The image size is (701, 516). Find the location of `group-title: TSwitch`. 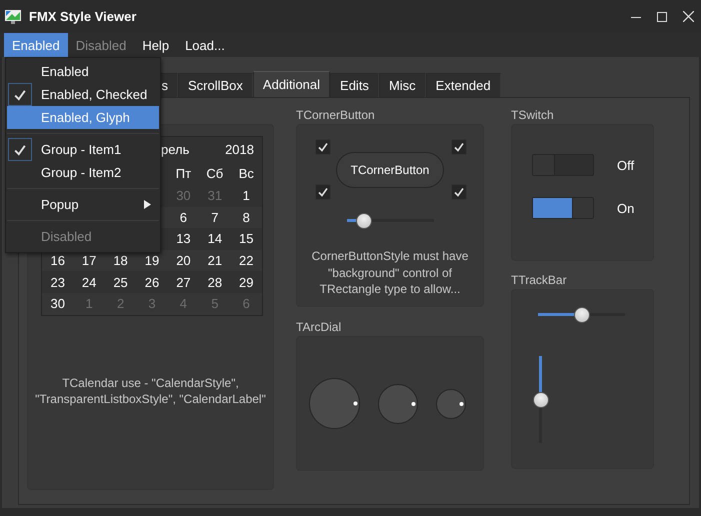

group-title: TSwitch is located at coordinates (533, 115).